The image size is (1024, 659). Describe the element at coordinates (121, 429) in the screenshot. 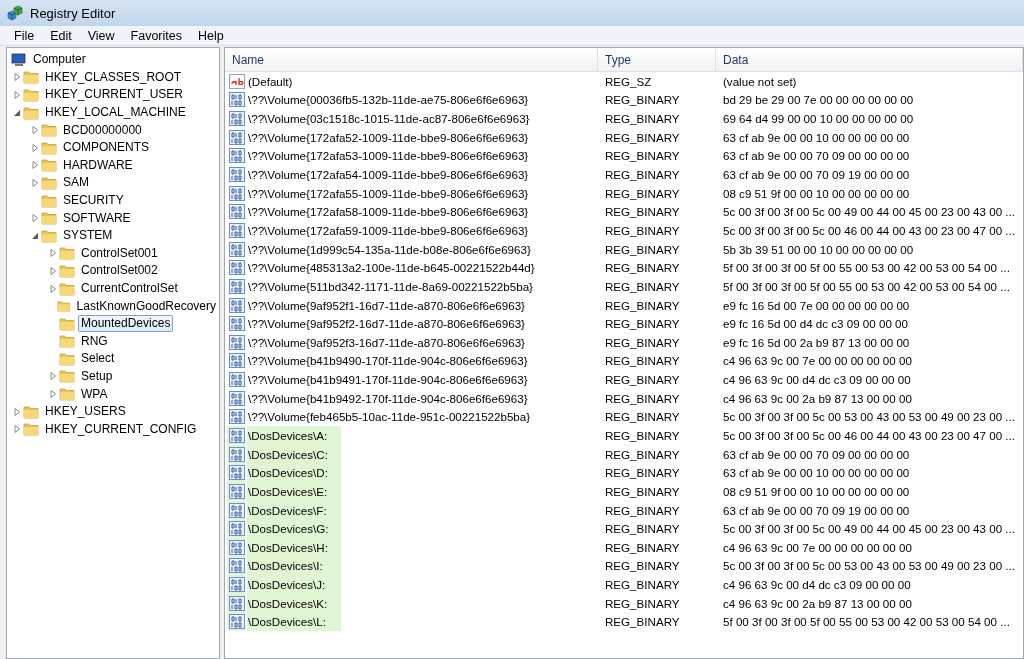

I see `tree-item: HKEY_CURRENT_CONFIG` at that location.